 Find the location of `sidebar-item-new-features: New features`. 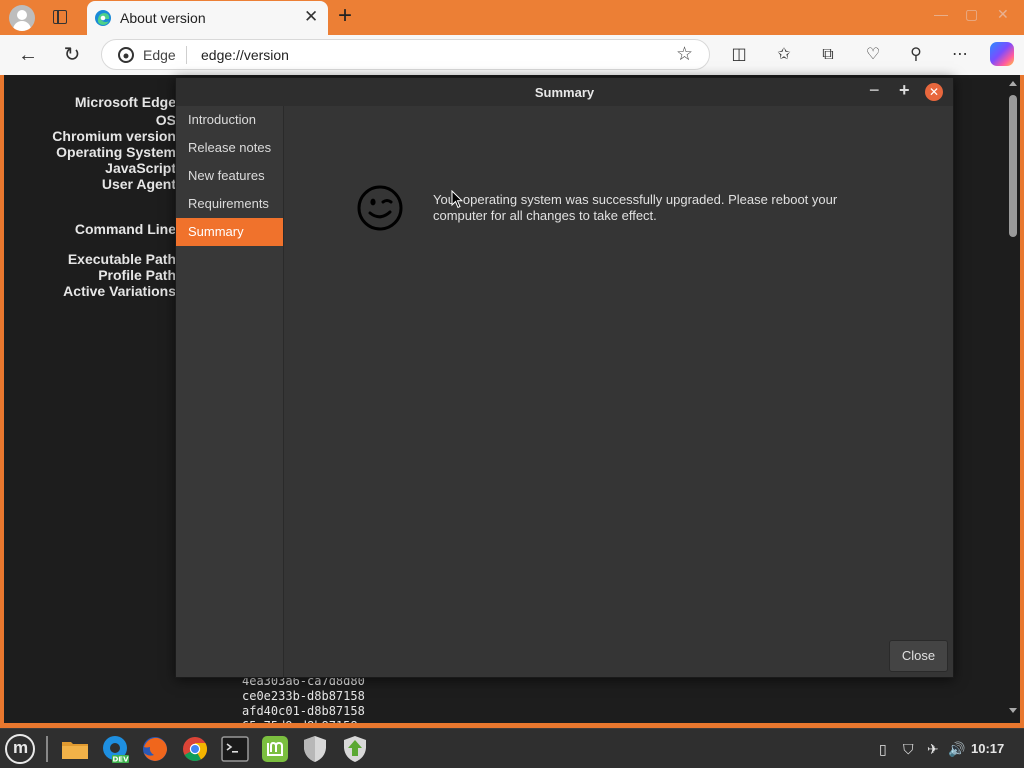

sidebar-item-new-features: New features is located at coordinates (229, 176).